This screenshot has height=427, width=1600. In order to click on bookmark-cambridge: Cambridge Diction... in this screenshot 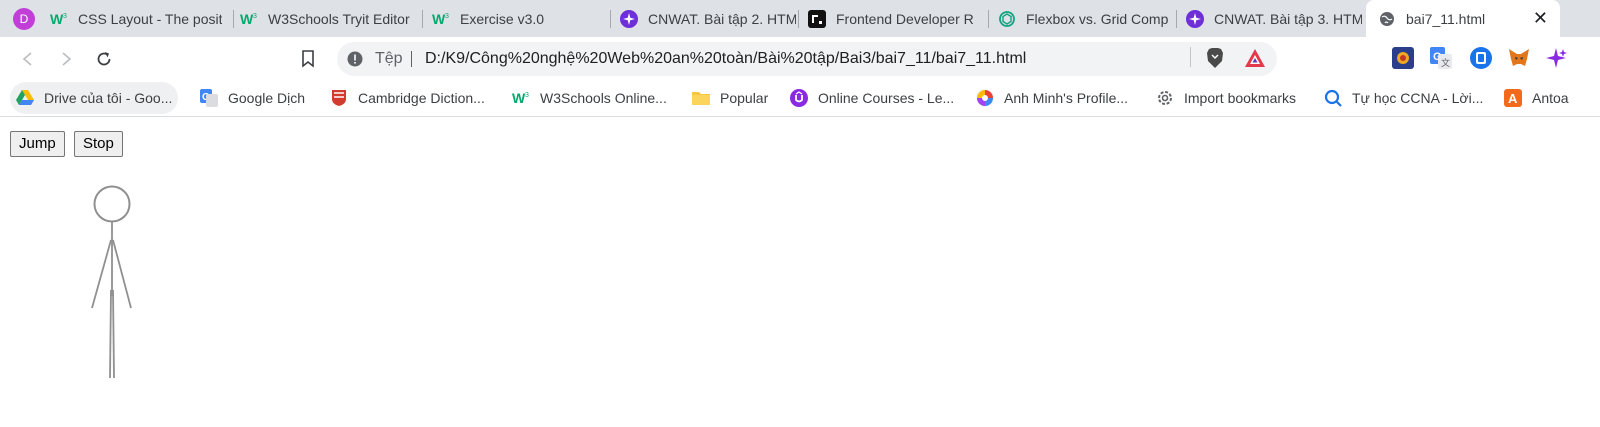, I will do `click(407, 98)`.